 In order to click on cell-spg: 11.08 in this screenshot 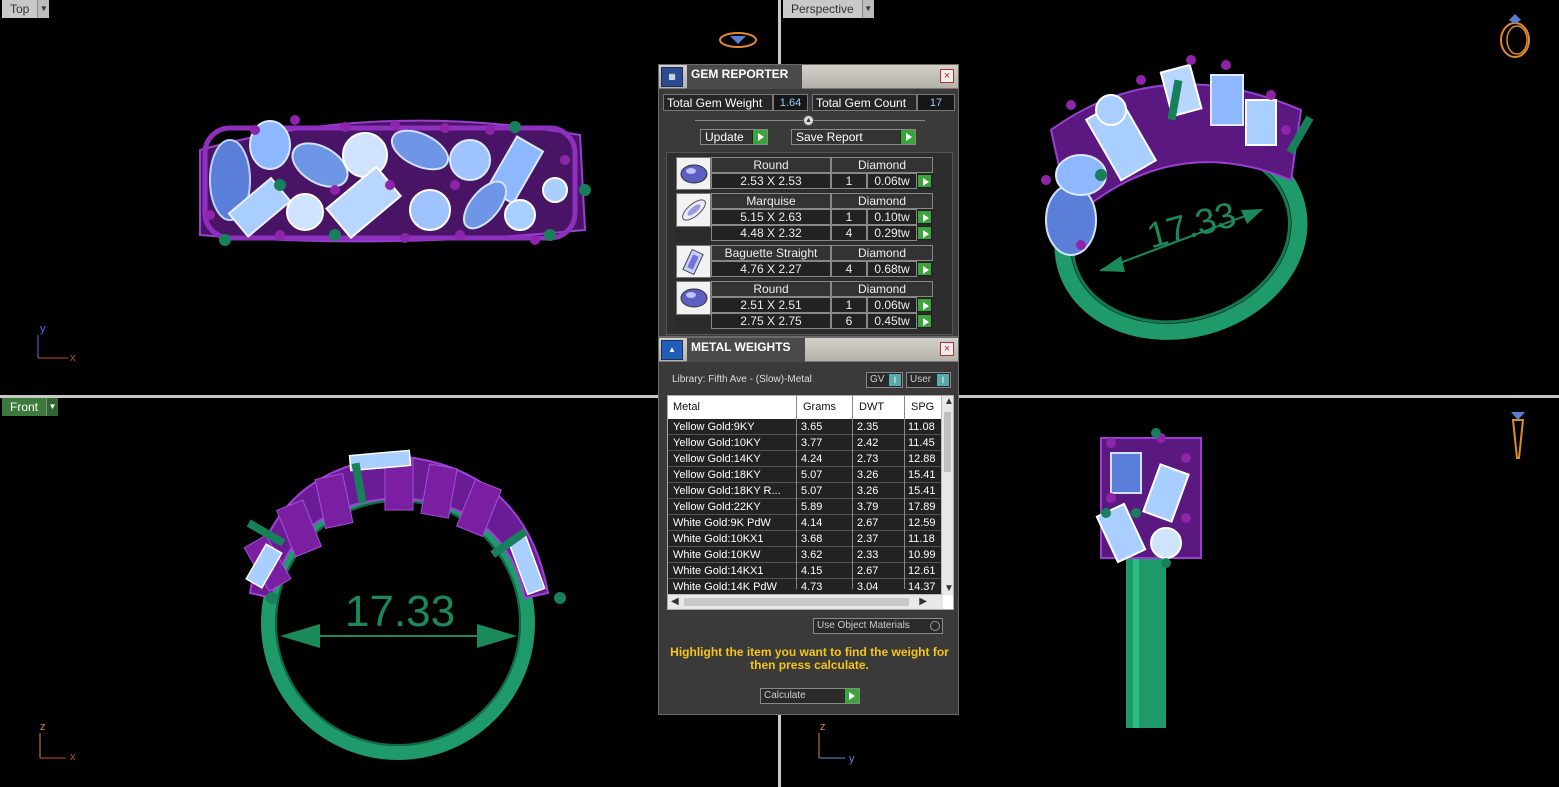, I will do `click(921, 427)`.